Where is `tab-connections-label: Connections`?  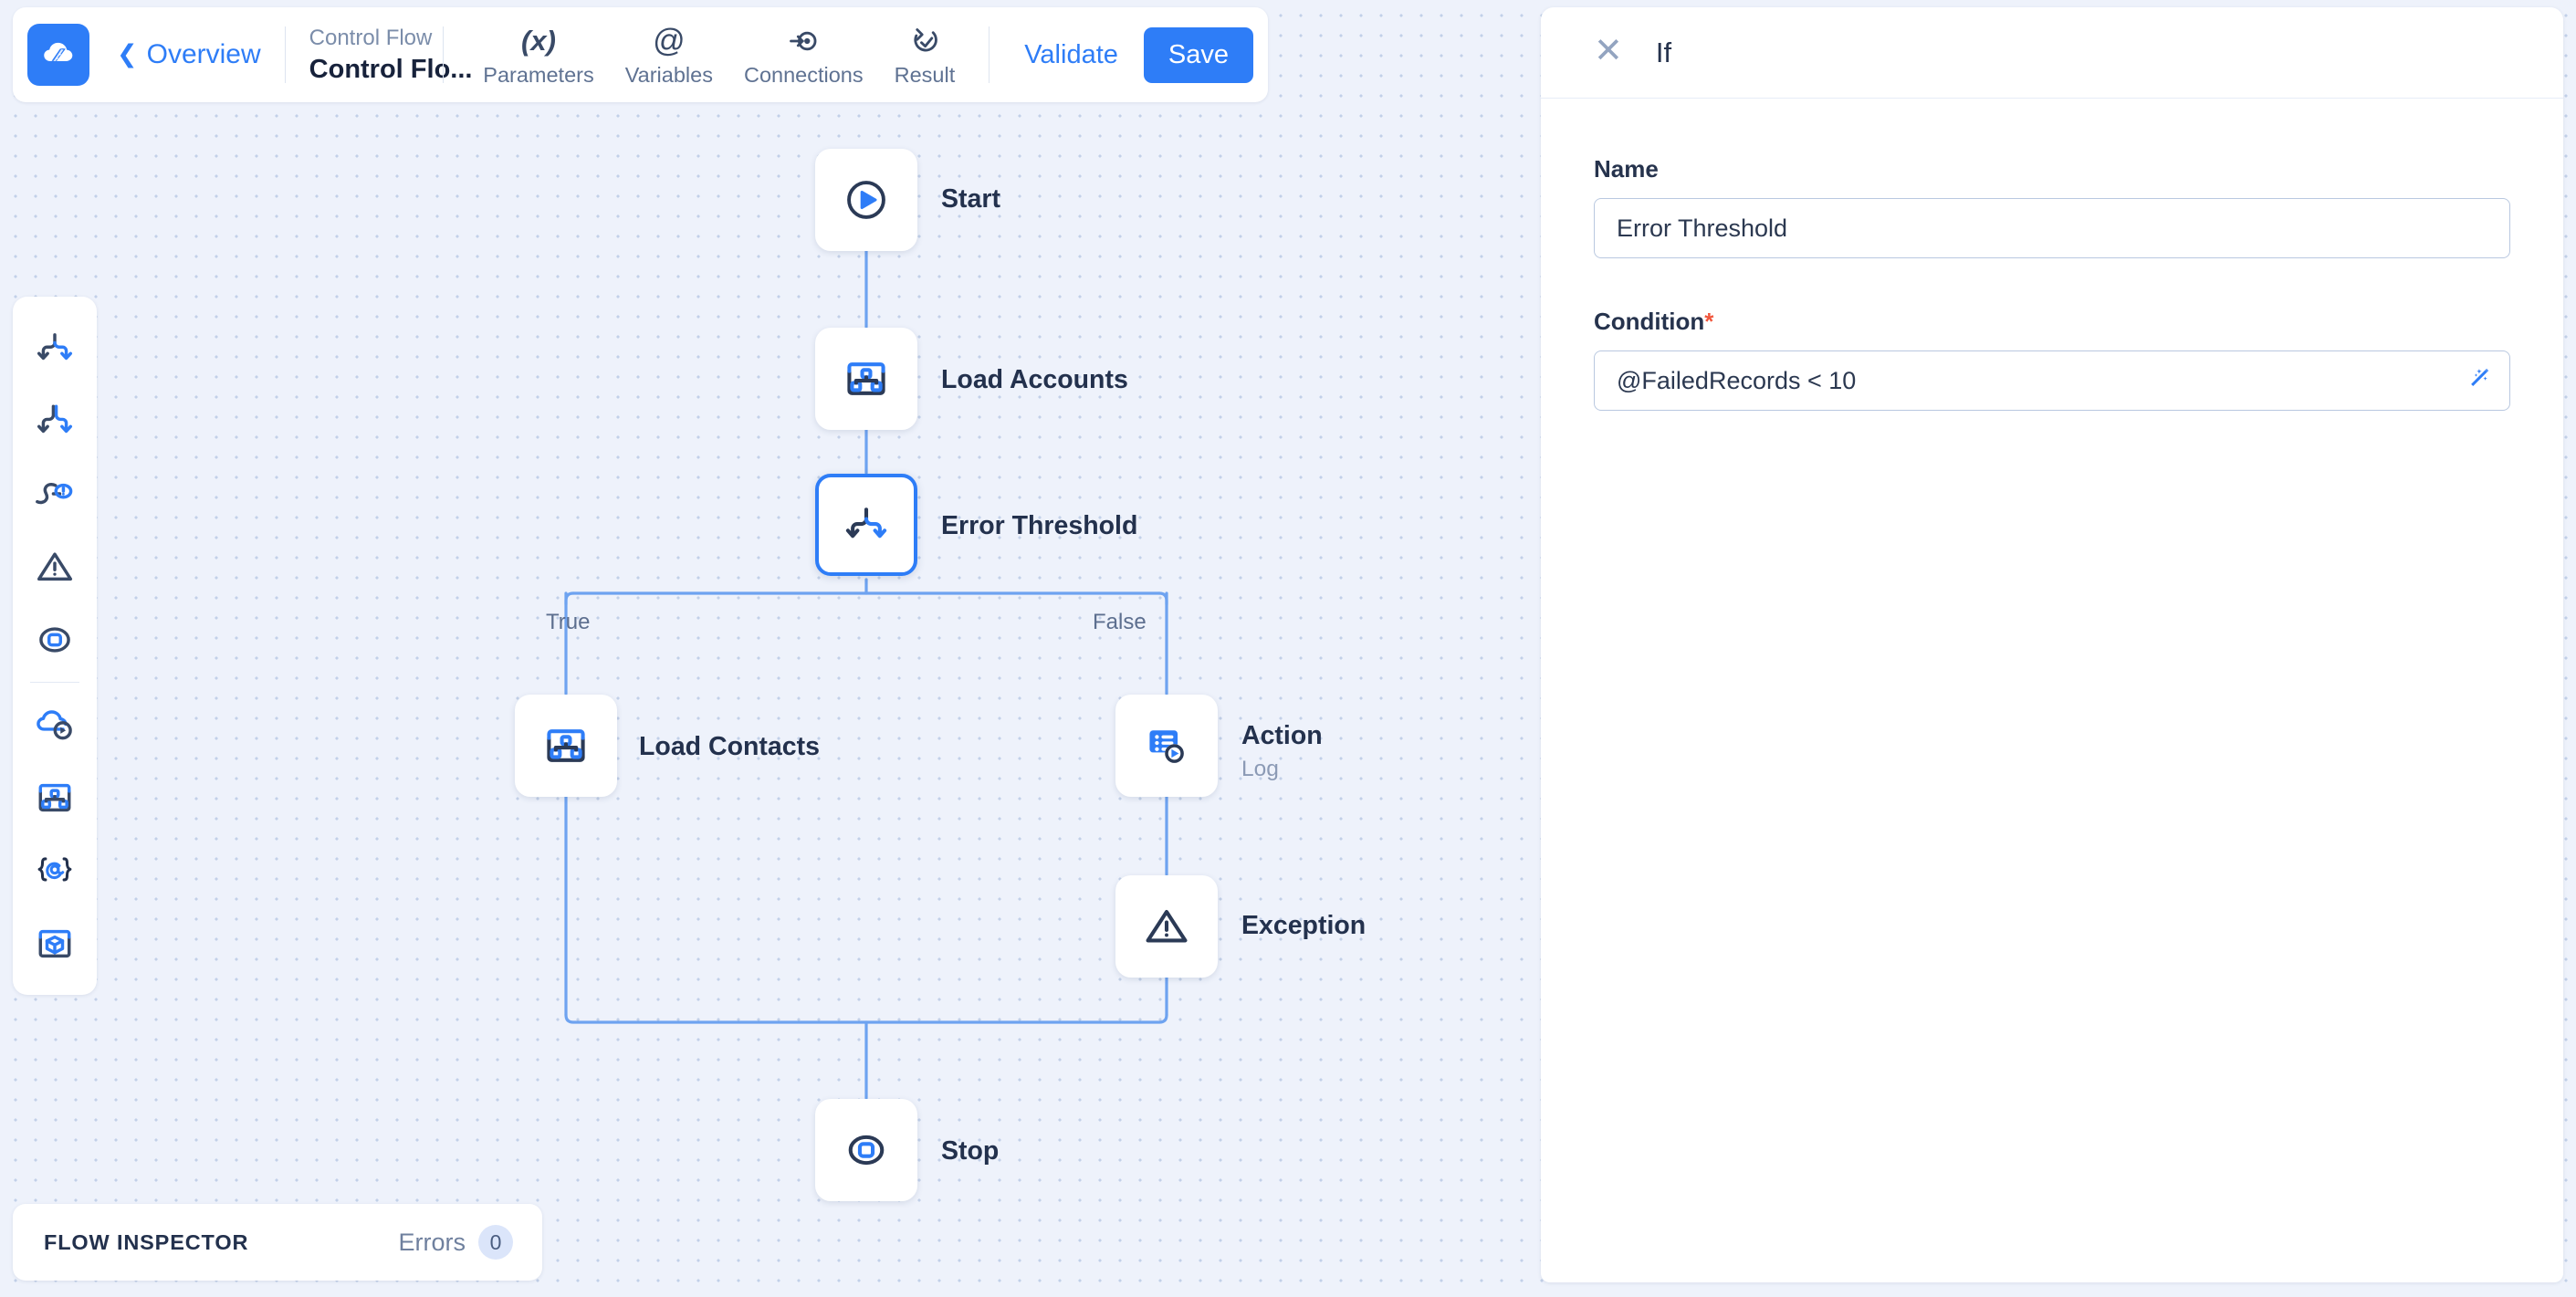
tab-connections-label: Connections is located at coordinates (804, 74).